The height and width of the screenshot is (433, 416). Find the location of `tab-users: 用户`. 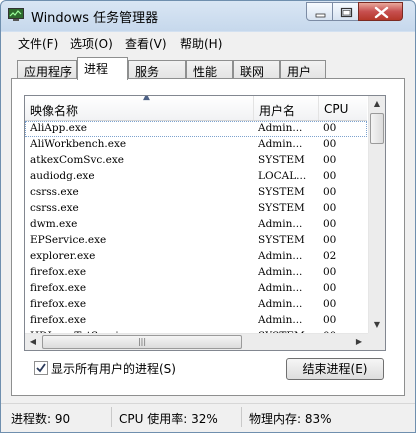

tab-users: 用户 is located at coordinates (303, 69).